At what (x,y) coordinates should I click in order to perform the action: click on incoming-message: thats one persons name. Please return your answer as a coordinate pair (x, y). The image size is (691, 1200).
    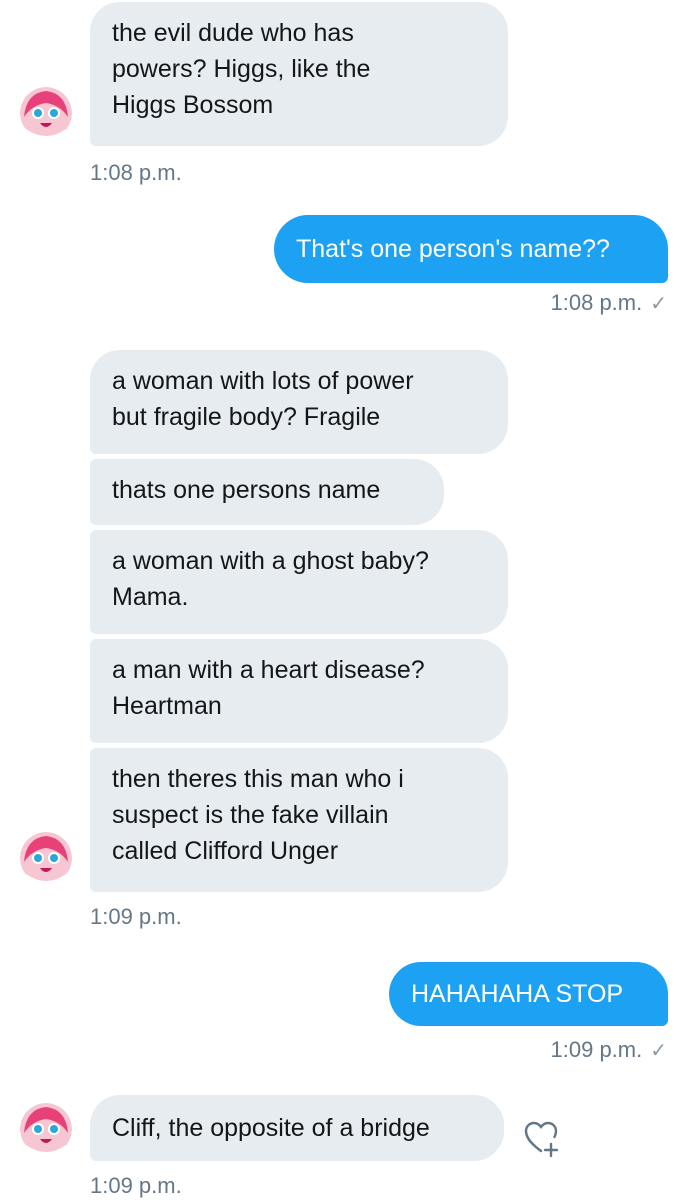
    Looking at the image, I should click on (267, 492).